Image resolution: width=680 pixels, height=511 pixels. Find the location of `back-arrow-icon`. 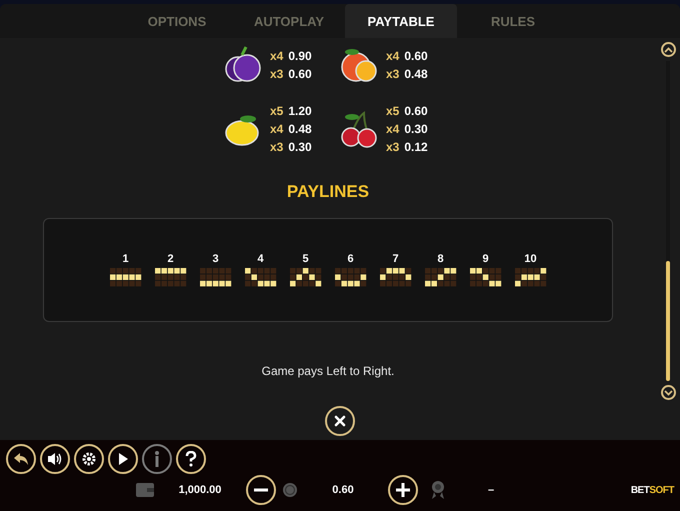

back-arrow-icon is located at coordinates (21, 459).